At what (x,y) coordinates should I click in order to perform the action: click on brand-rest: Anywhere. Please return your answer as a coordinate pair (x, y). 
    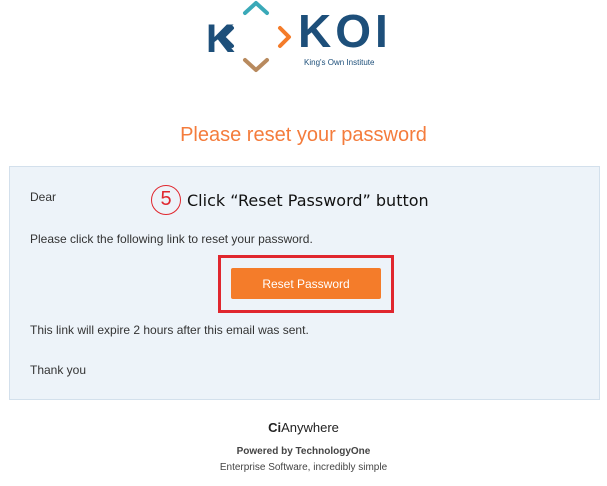
    Looking at the image, I should click on (310, 427).